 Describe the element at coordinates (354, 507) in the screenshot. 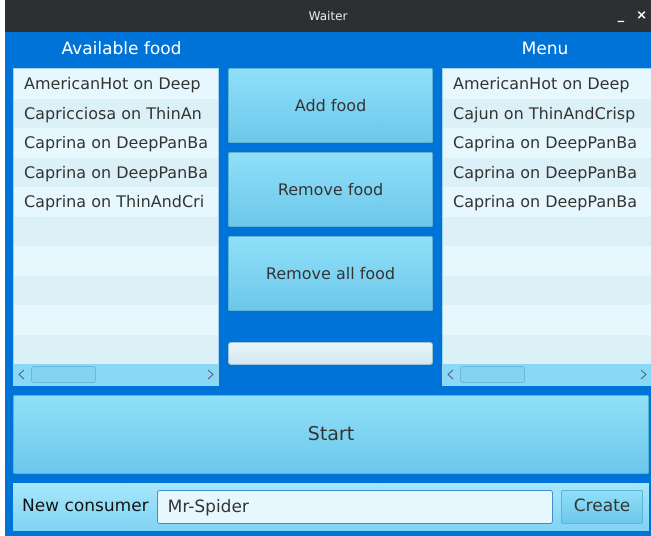

I see `consumer-name-field: Mr-Spider` at that location.